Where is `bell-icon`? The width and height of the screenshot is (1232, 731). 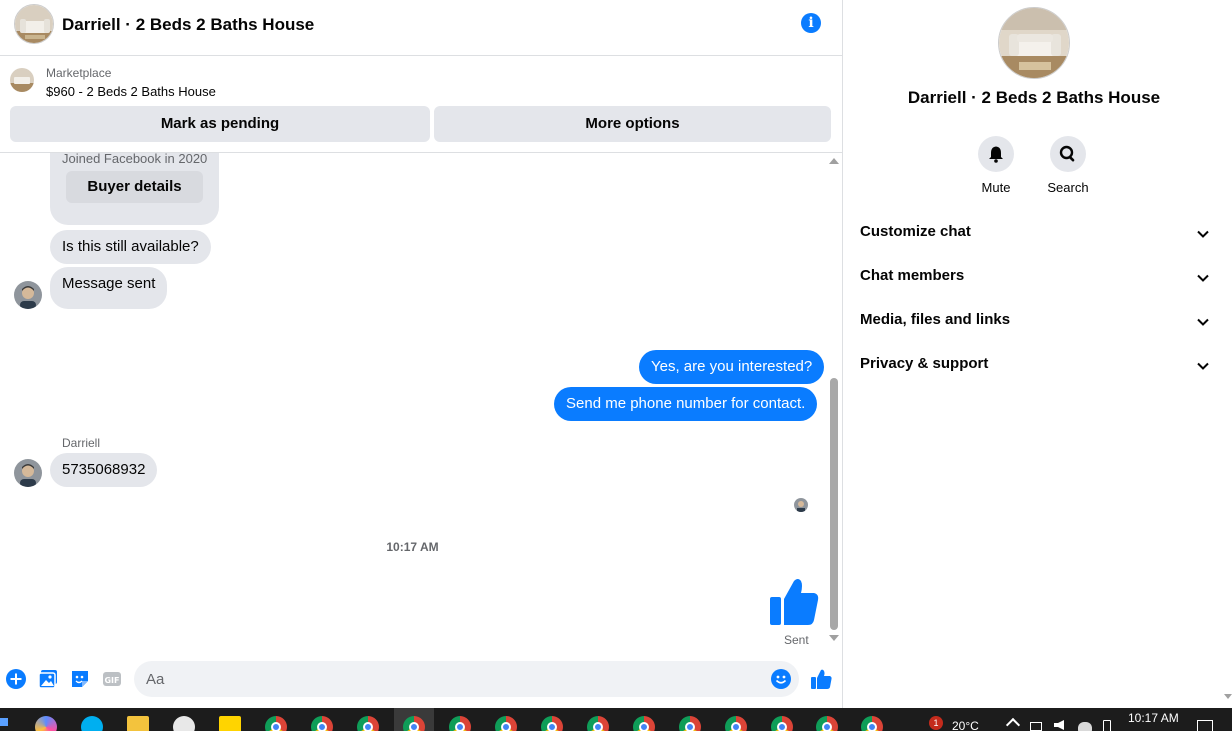 bell-icon is located at coordinates (996, 154).